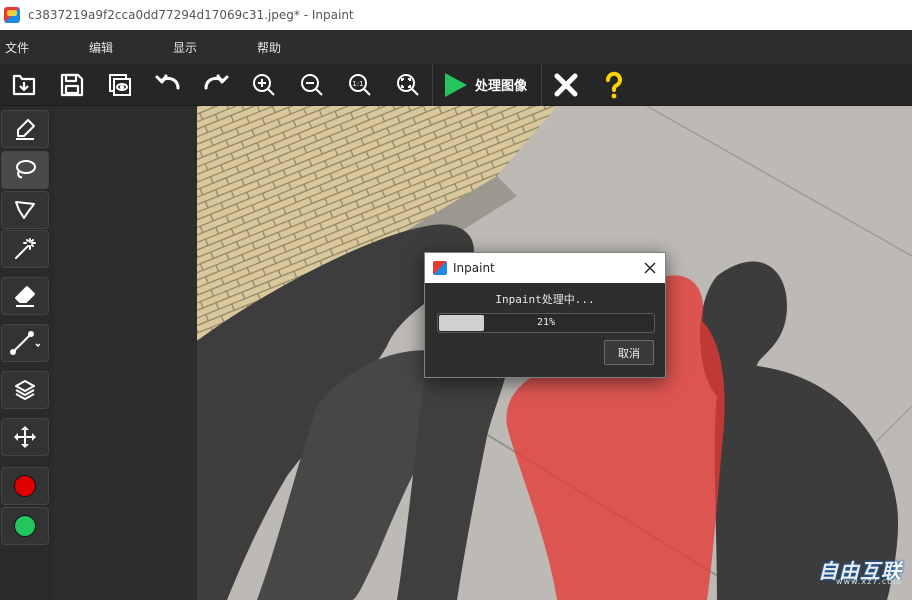  I want to click on side-panel, so click(125, 353).